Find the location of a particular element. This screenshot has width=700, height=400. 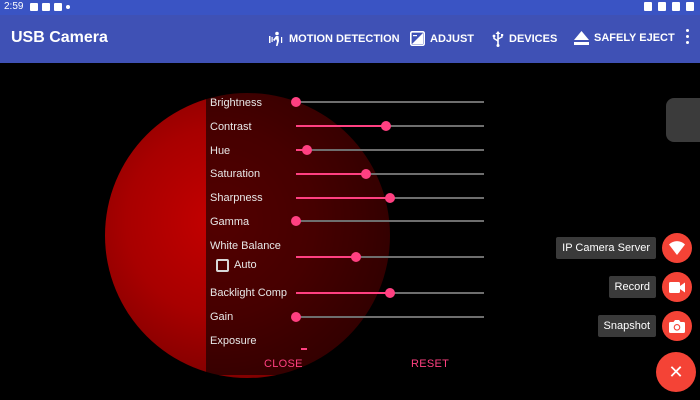

devices-label: DEVICES is located at coordinates (533, 39).